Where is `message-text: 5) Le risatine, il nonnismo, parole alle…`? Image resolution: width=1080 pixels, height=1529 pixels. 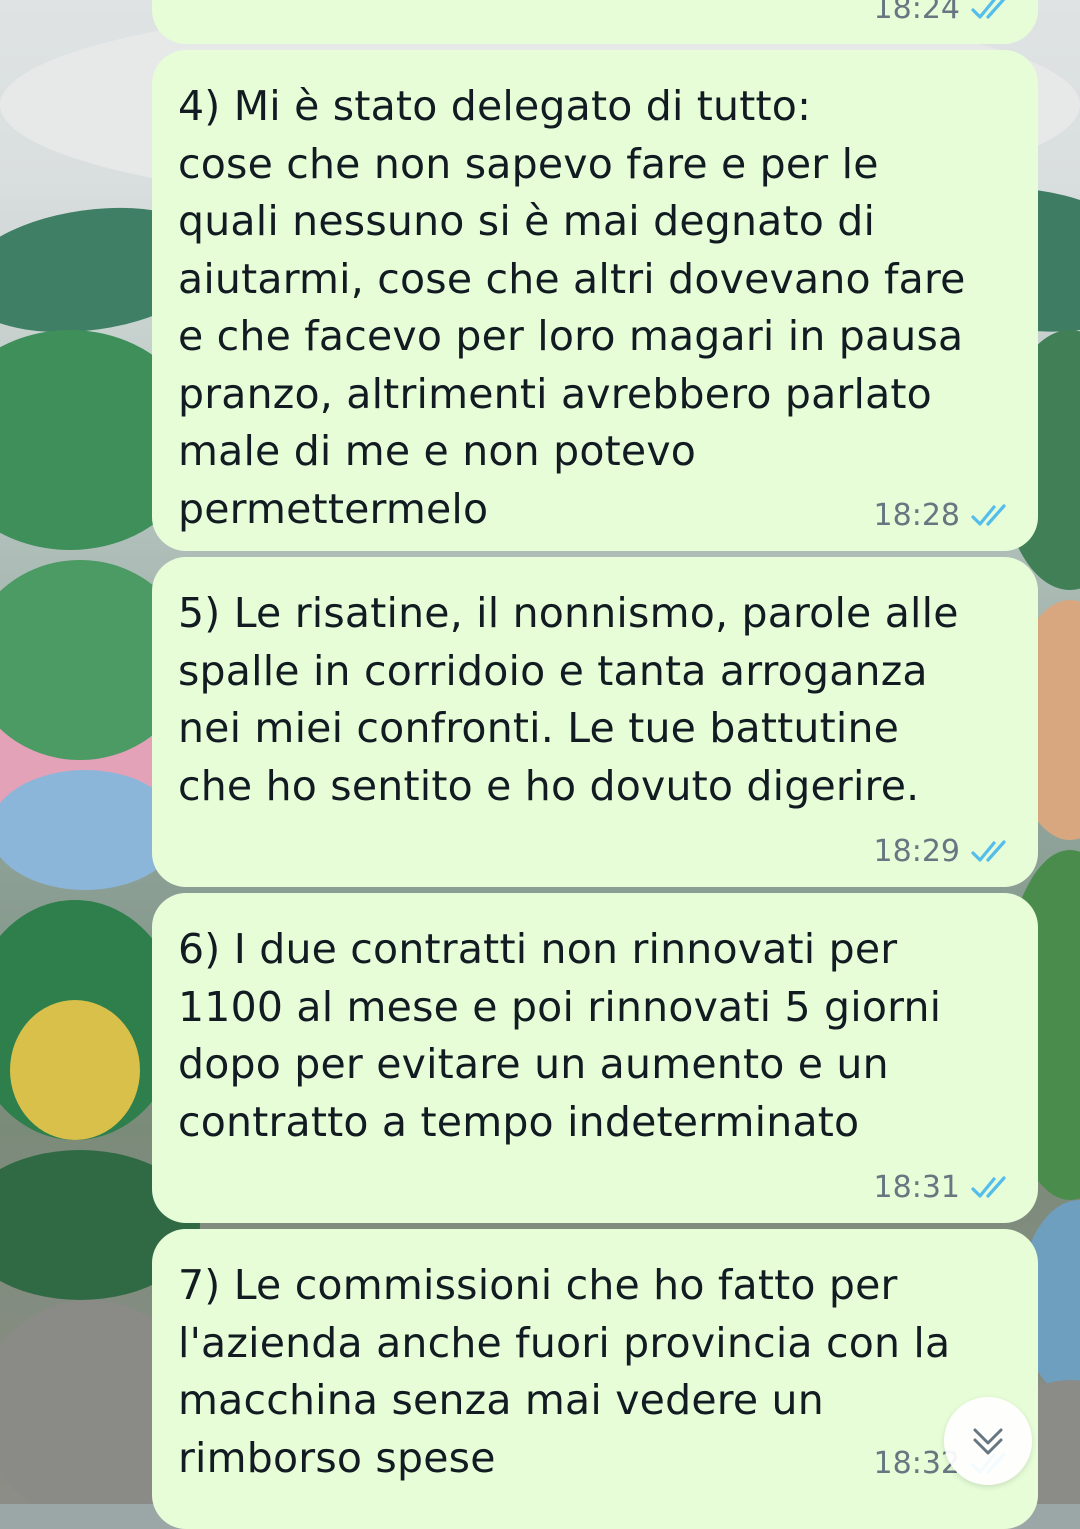 message-text: 5) Le risatine, il nonnismo, parole alle… is located at coordinates (575, 699).